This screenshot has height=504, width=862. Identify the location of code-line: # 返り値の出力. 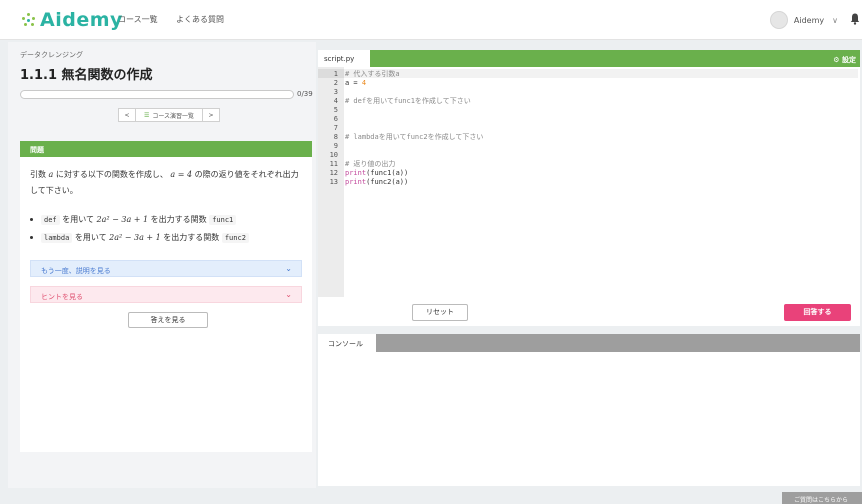
(370, 164).